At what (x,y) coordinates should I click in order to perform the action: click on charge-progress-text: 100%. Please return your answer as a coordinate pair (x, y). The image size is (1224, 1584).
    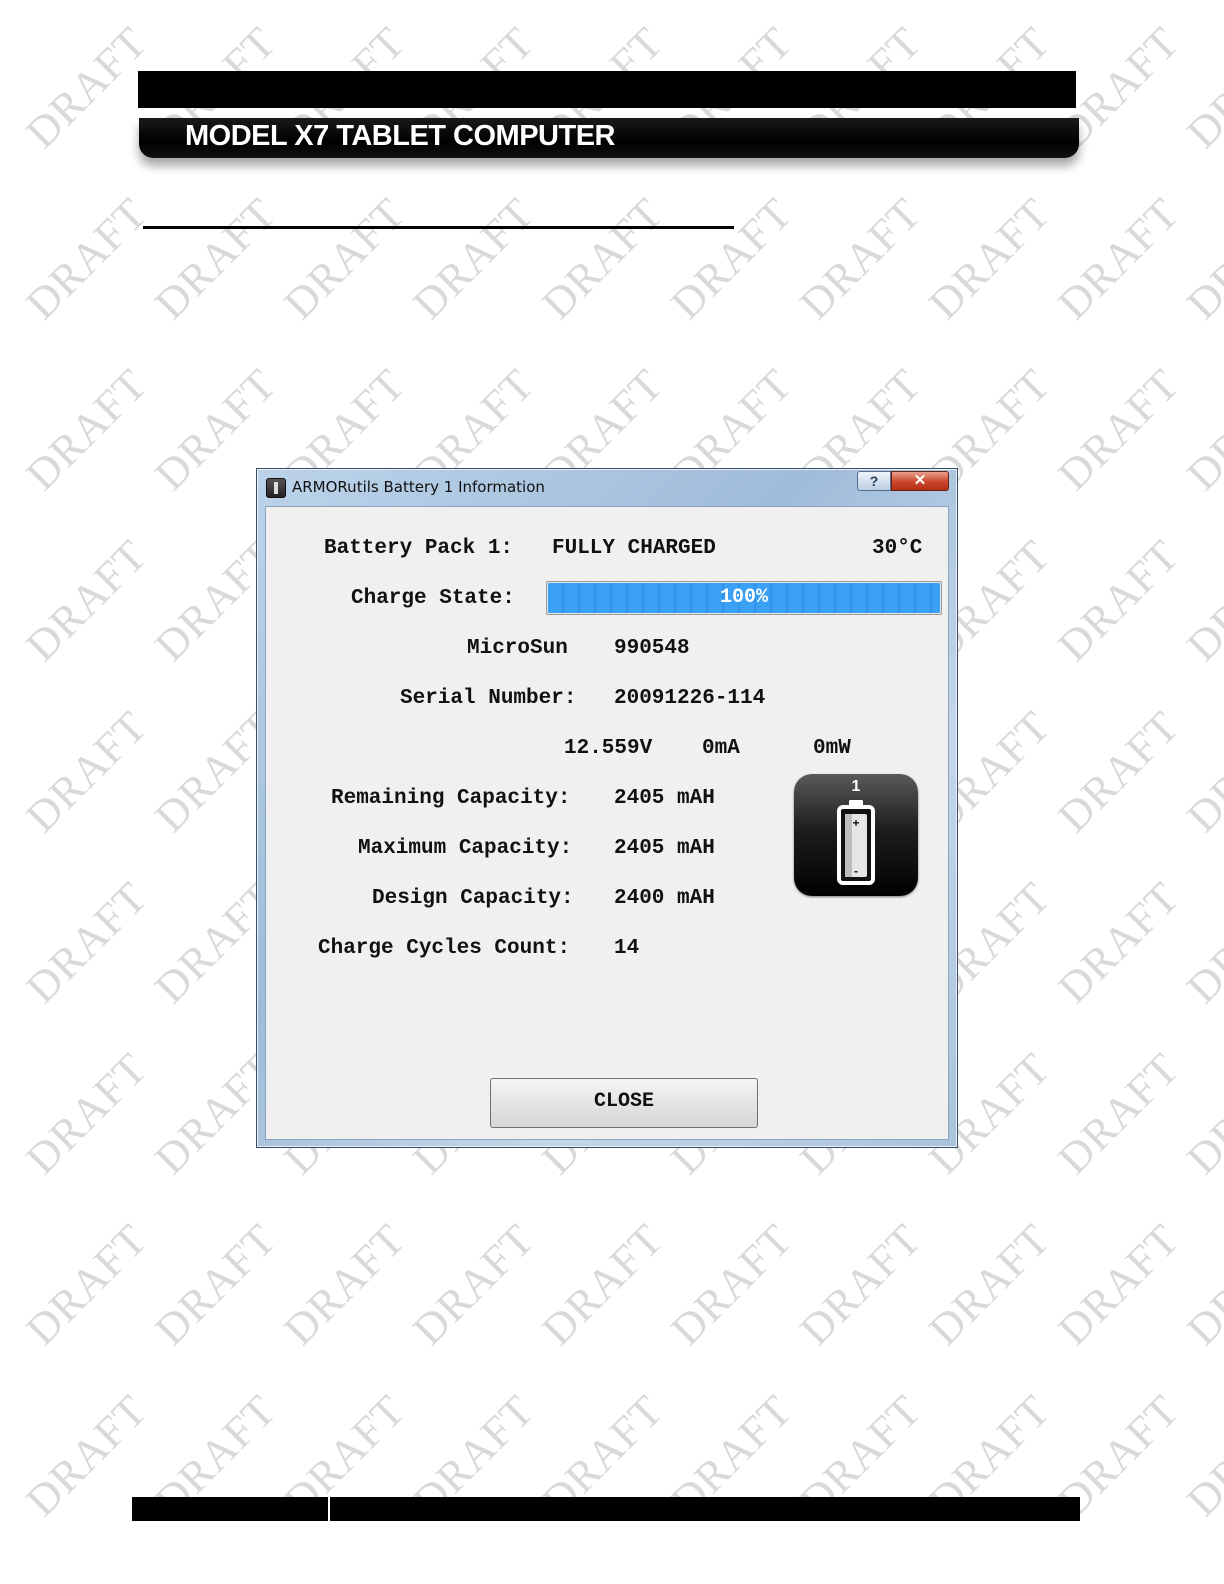
    Looking at the image, I should click on (743, 597).